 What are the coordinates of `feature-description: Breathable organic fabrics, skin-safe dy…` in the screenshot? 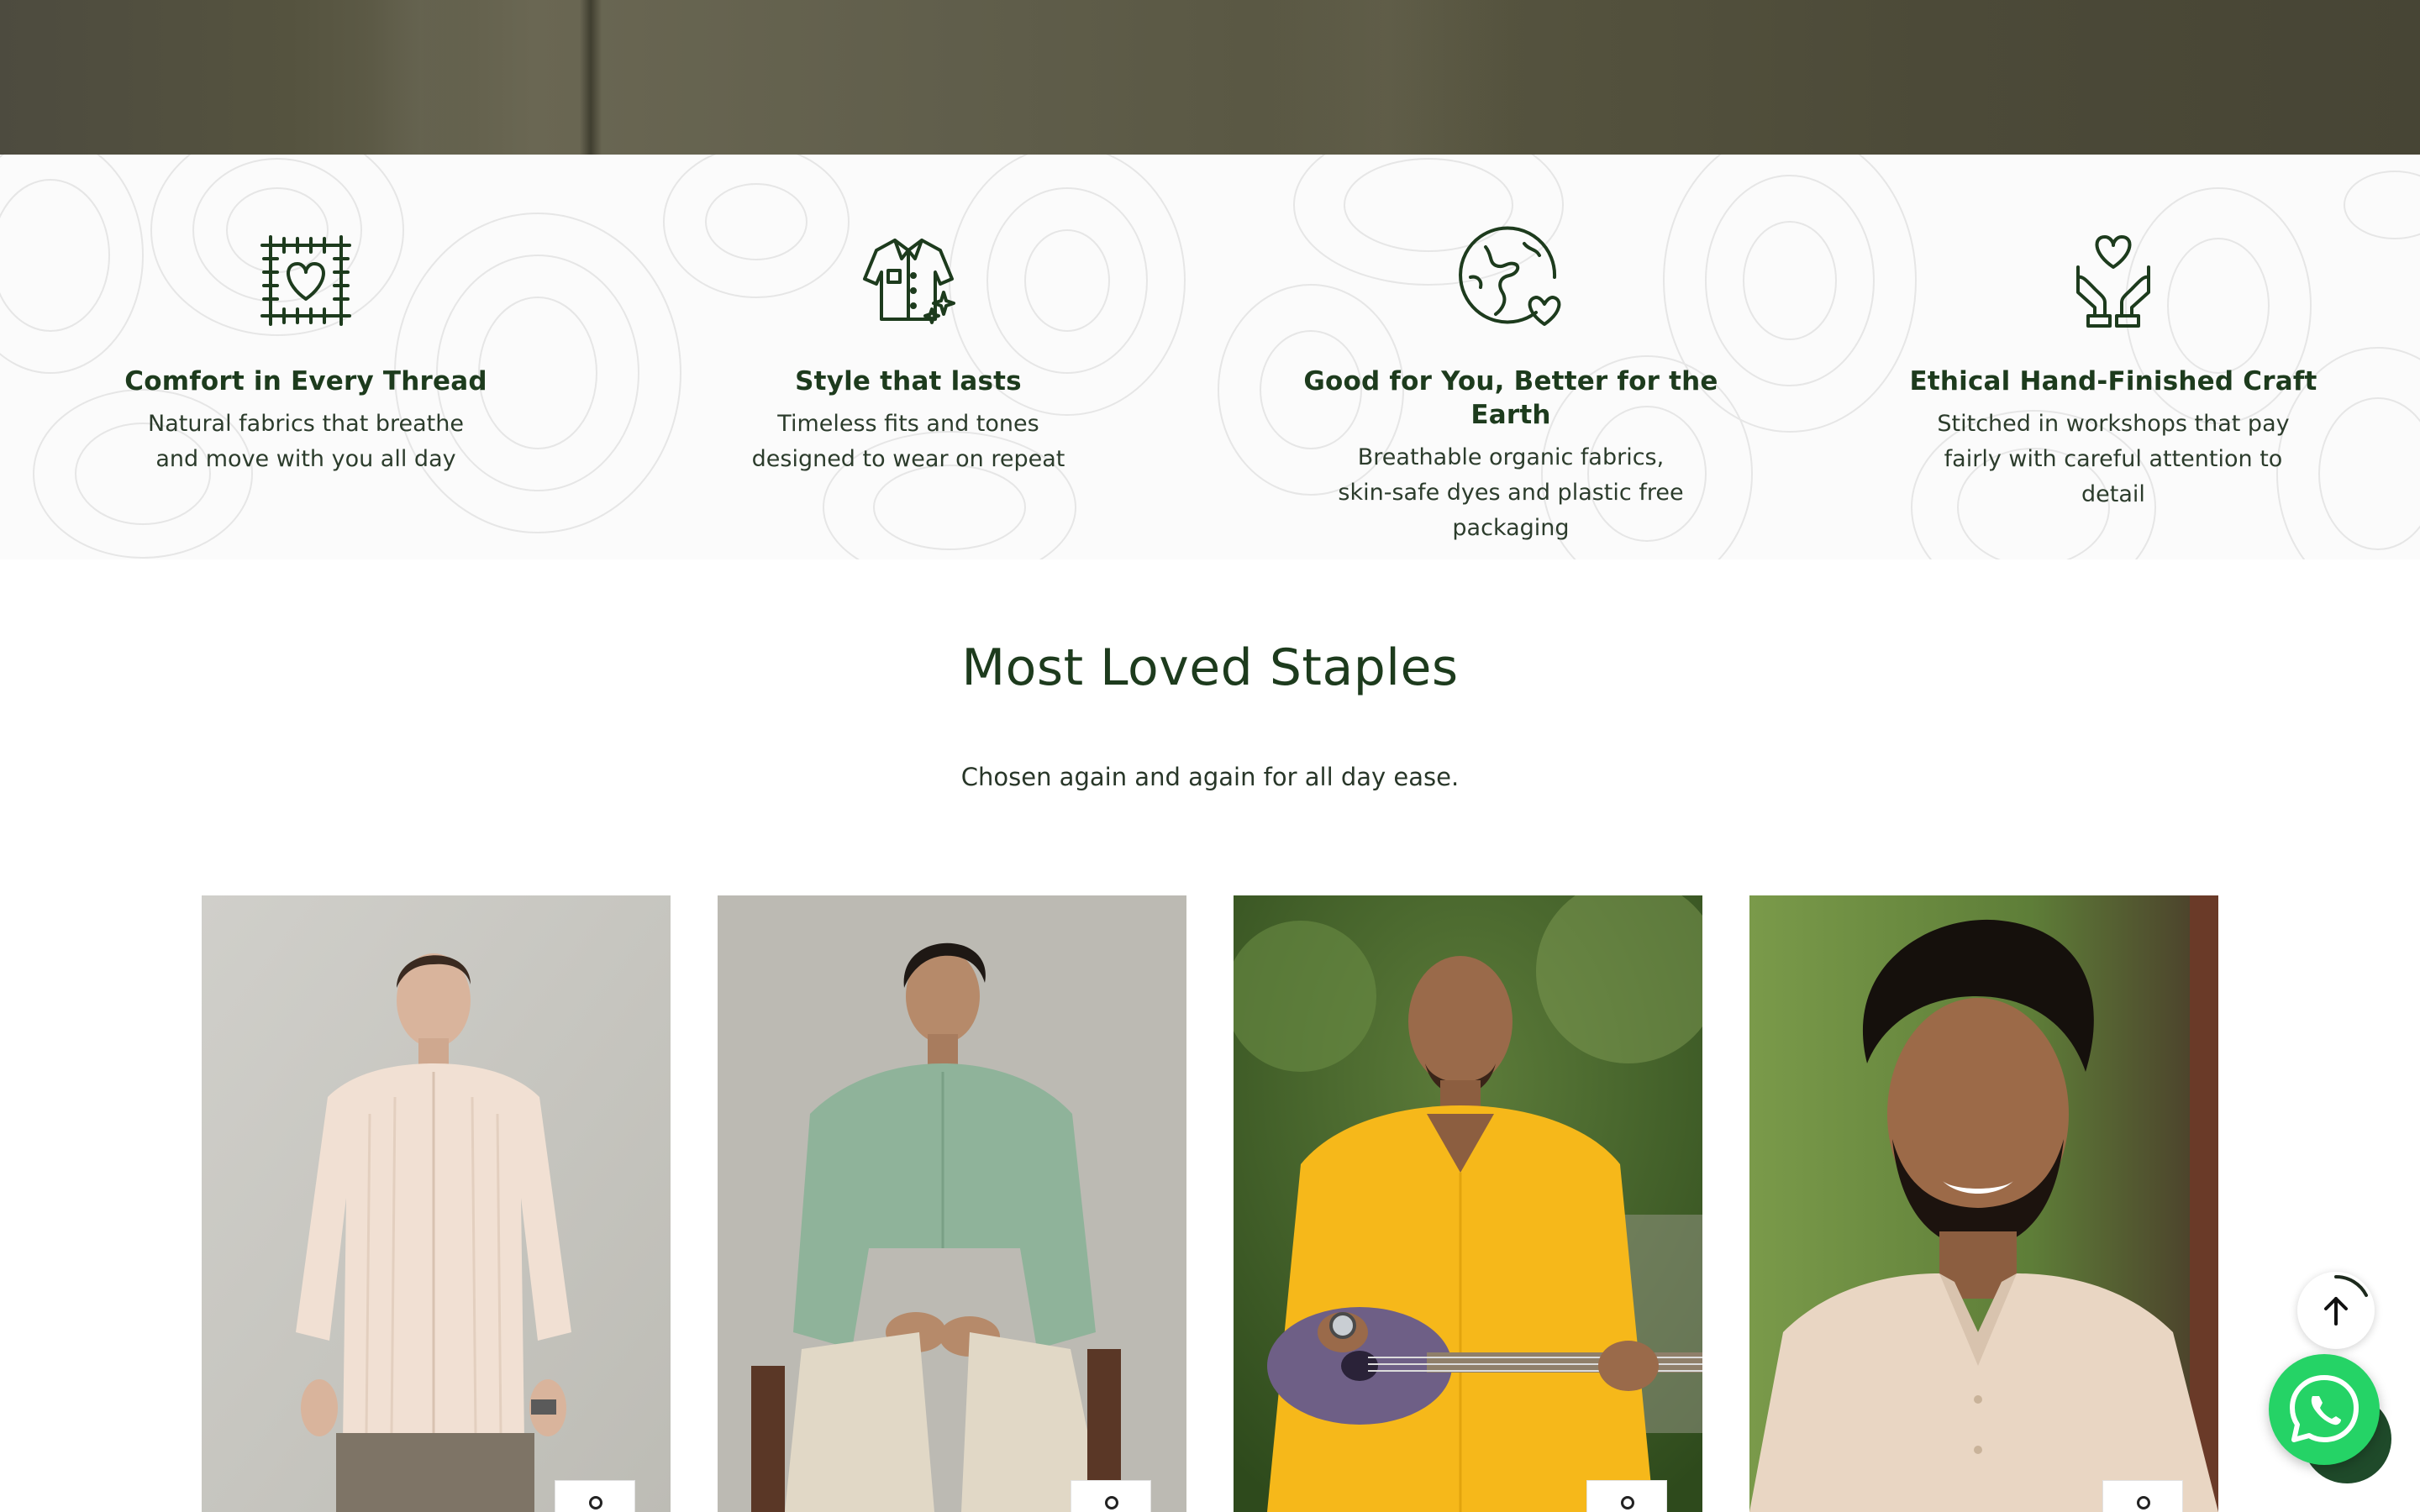 It's located at (1511, 492).